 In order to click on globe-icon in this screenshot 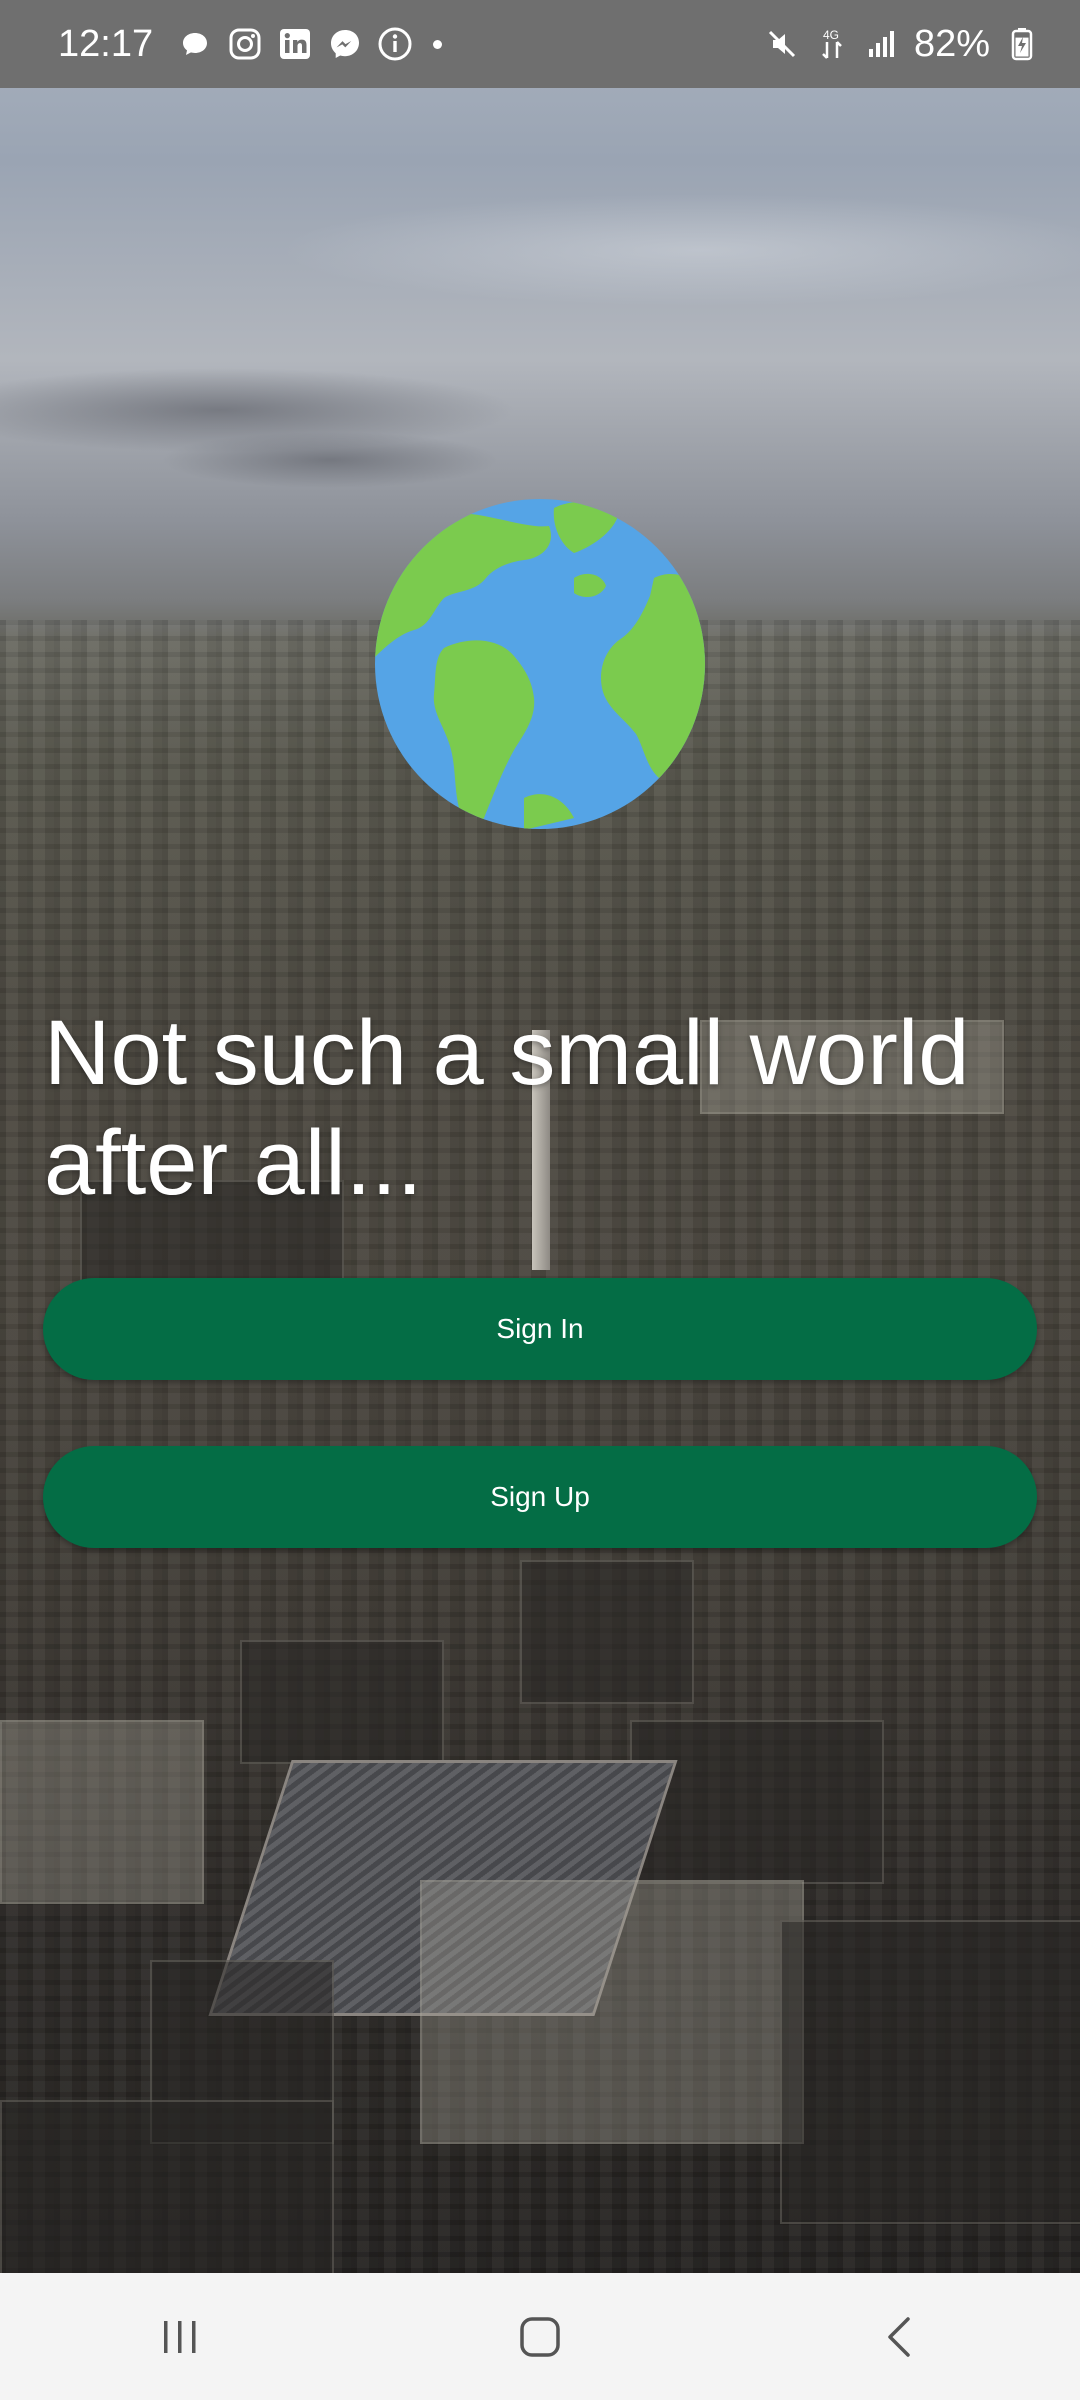, I will do `click(540, 664)`.